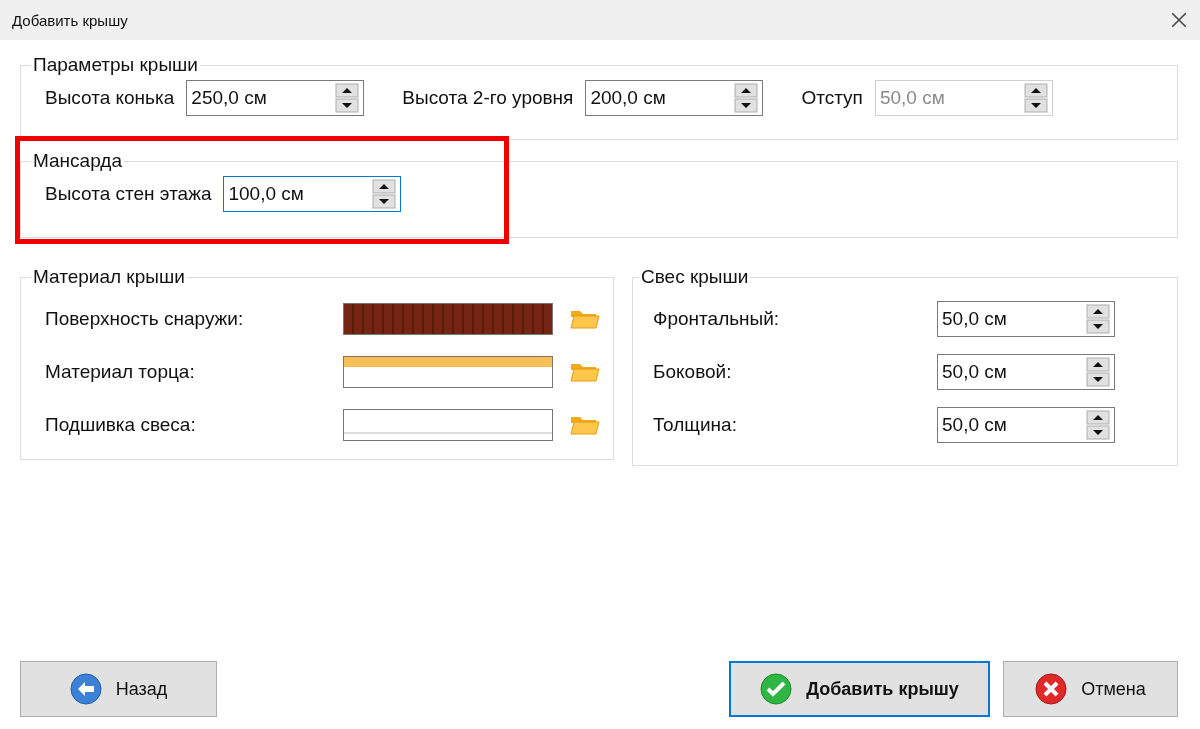 The image size is (1200, 729). I want to click on field-label: Материал торца:, so click(120, 371).